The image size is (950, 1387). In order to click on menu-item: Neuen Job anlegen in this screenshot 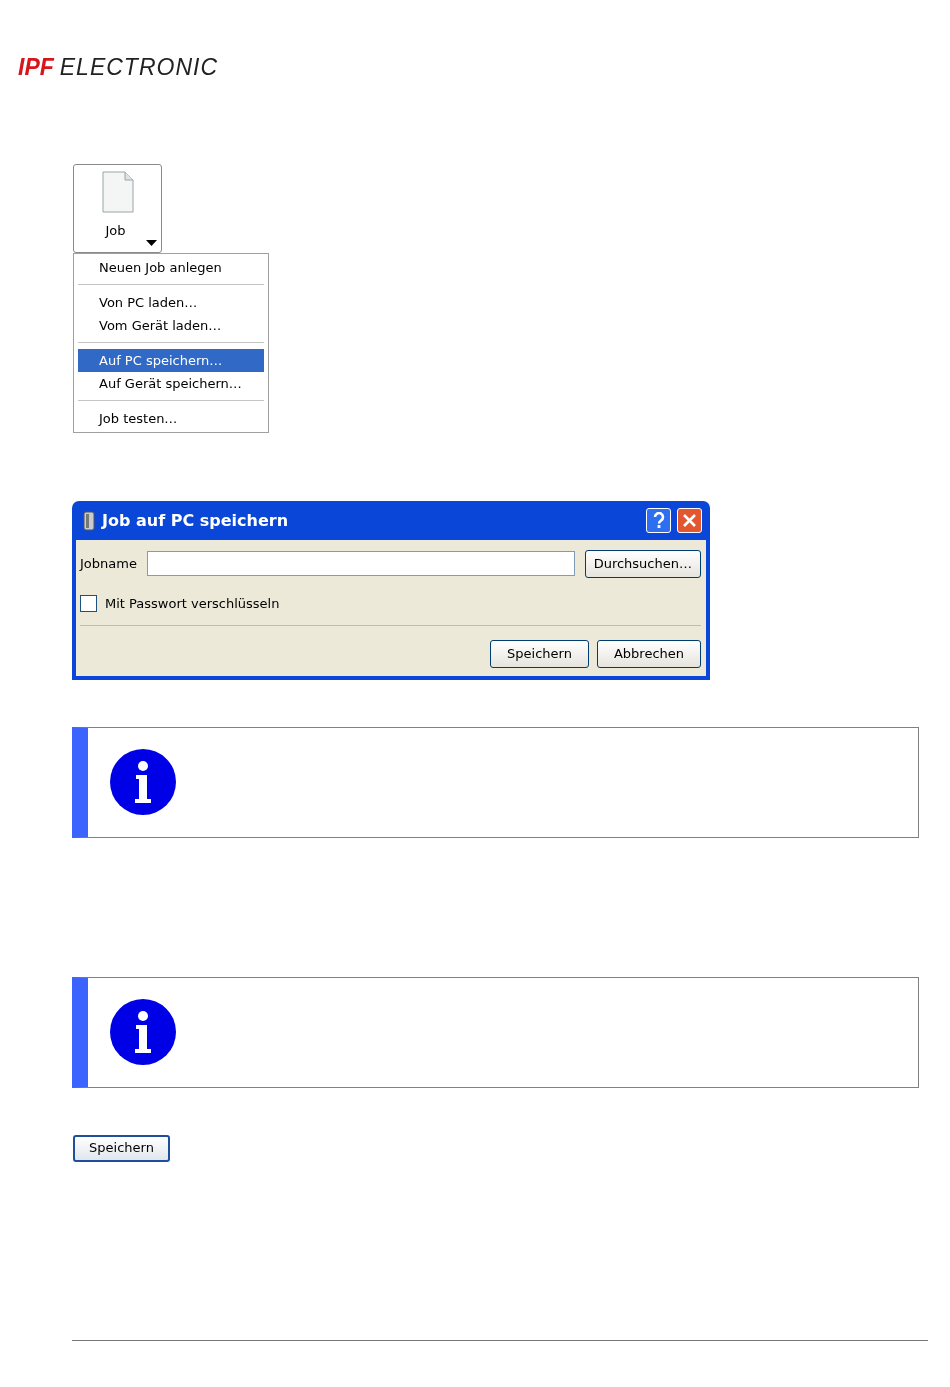, I will do `click(171, 267)`.